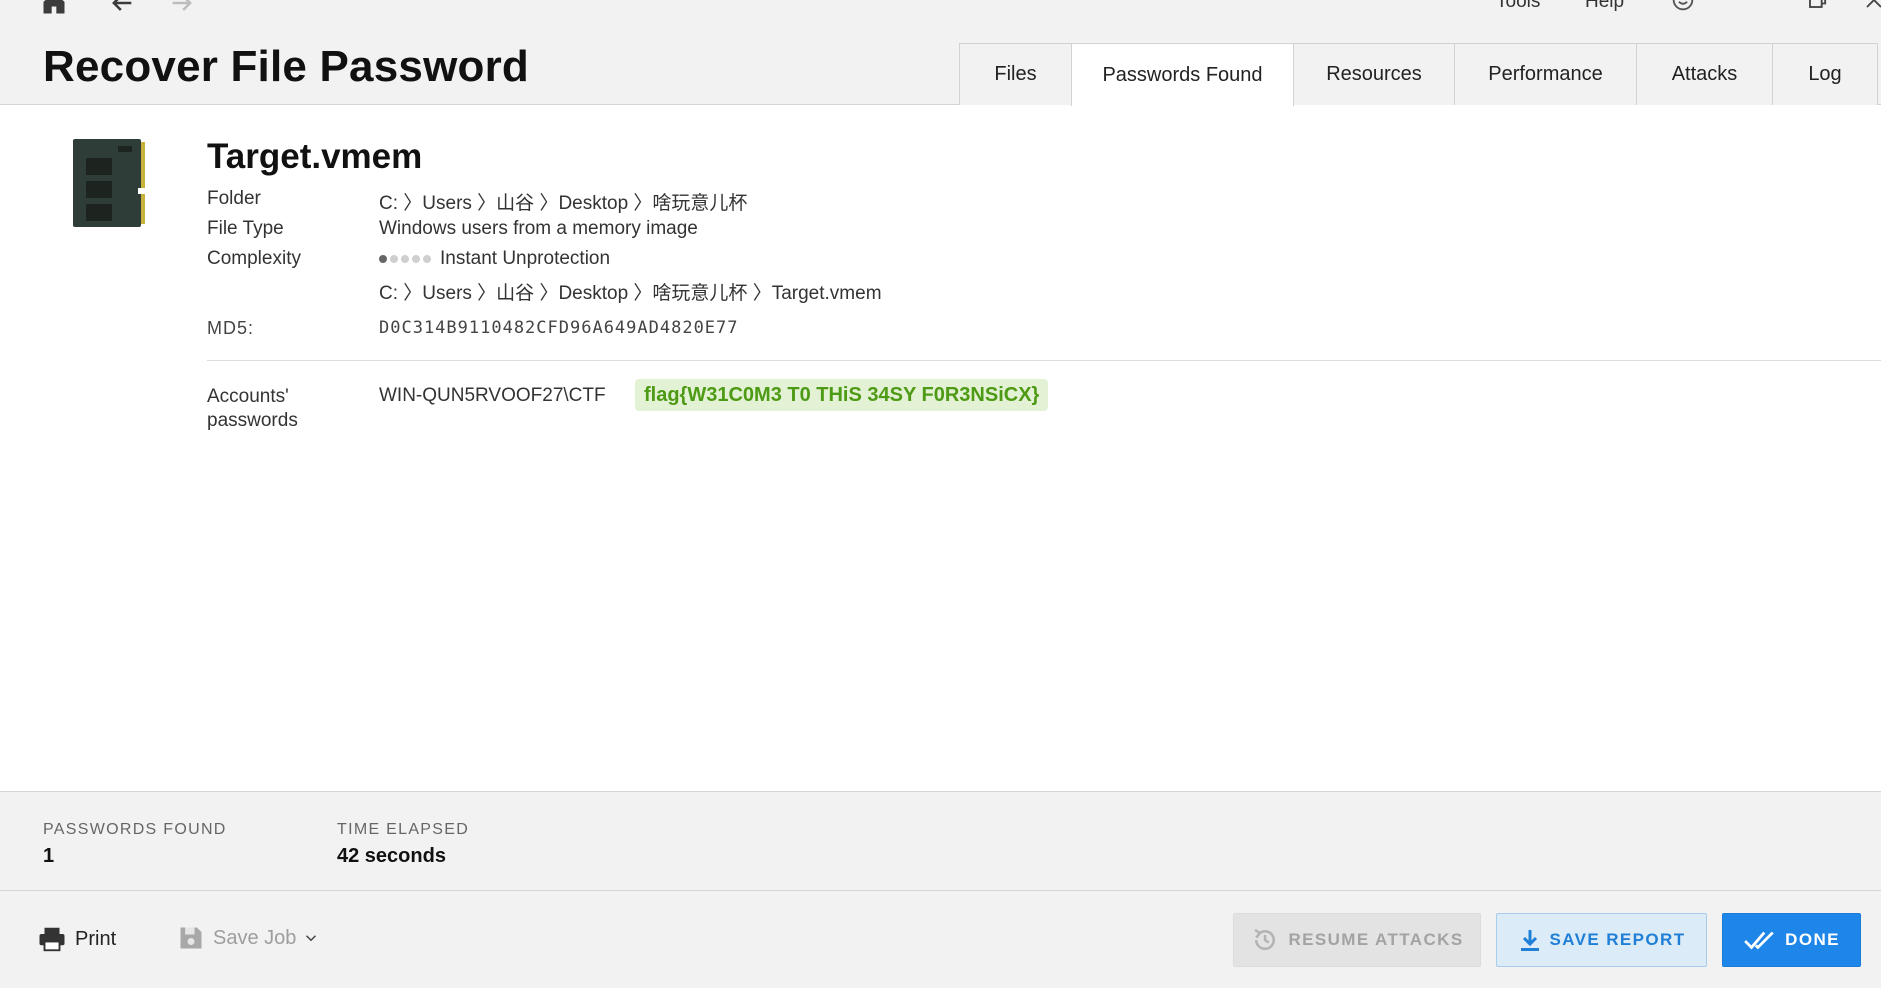 The height and width of the screenshot is (988, 1881). What do you see at coordinates (1015, 74) in the screenshot?
I see `tab-files: Files` at bounding box center [1015, 74].